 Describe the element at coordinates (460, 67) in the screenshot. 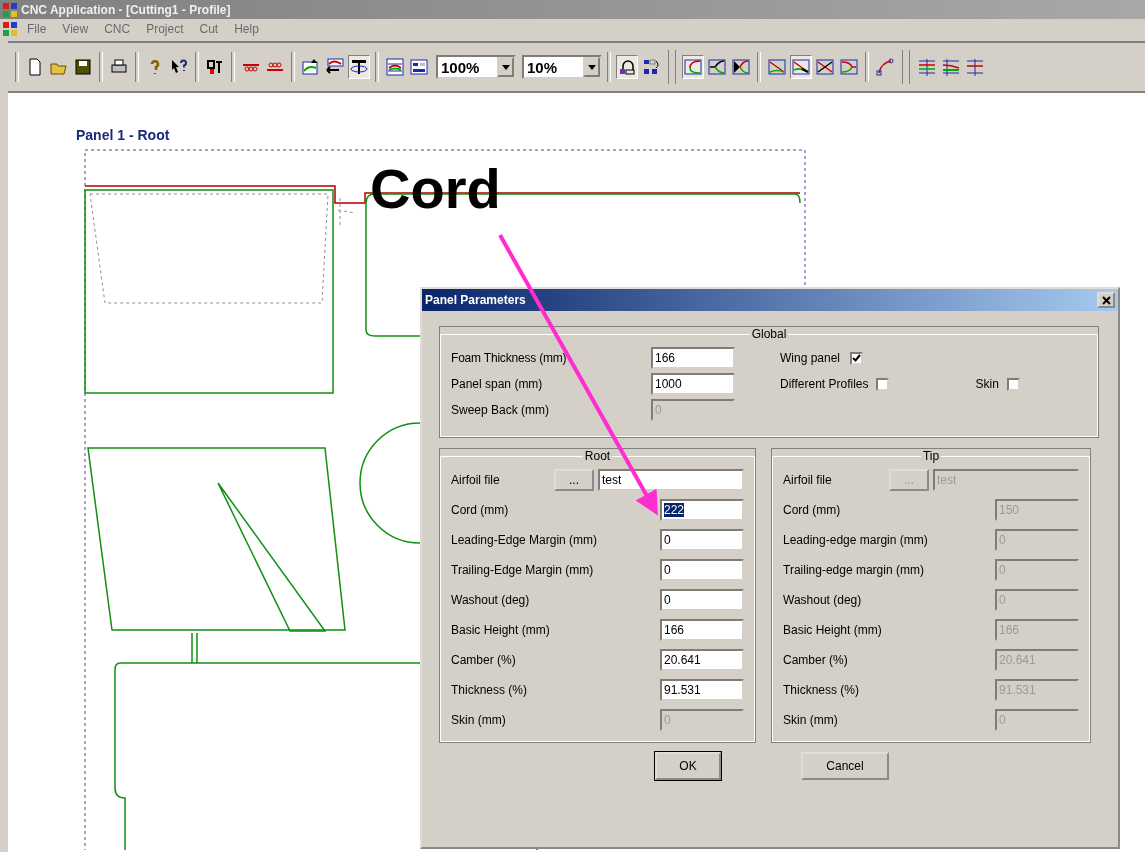

I see `zoom-value: 100%` at that location.